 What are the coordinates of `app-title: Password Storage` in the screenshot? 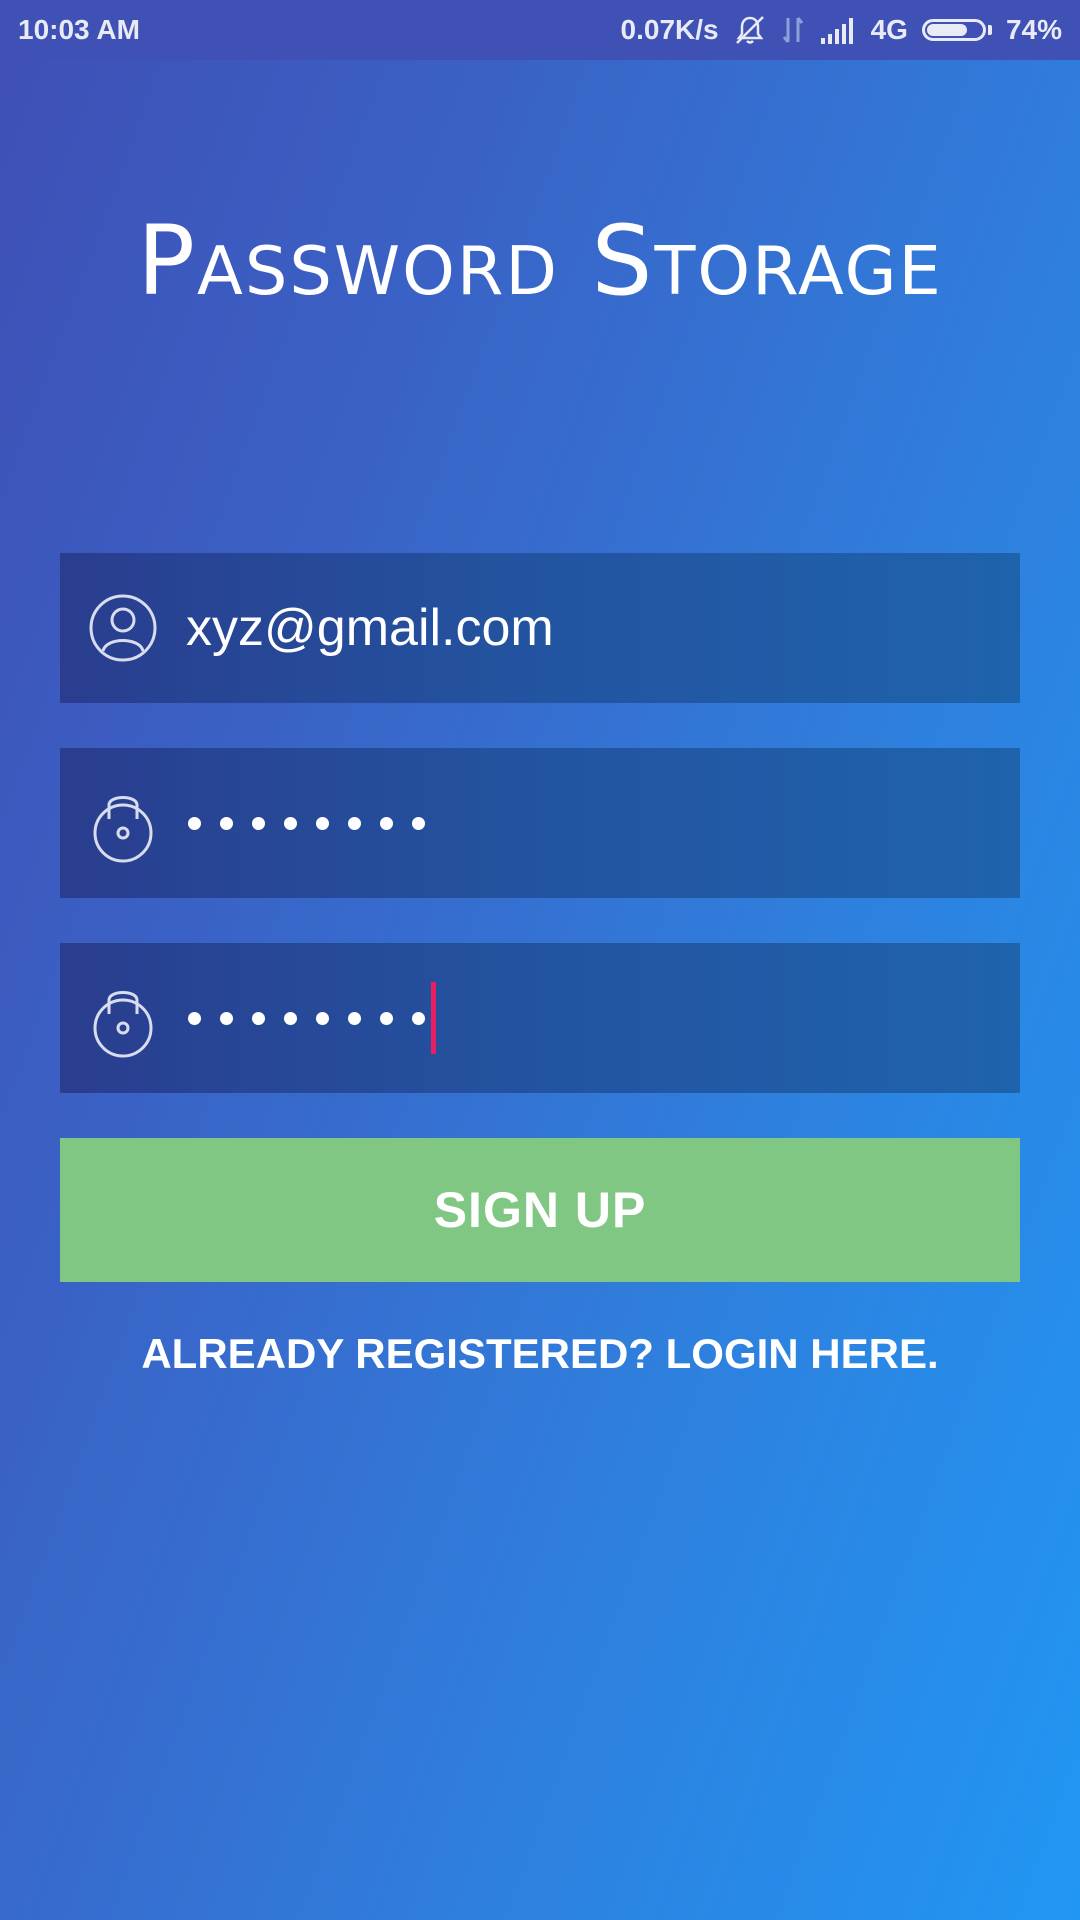 It's located at (540, 261).